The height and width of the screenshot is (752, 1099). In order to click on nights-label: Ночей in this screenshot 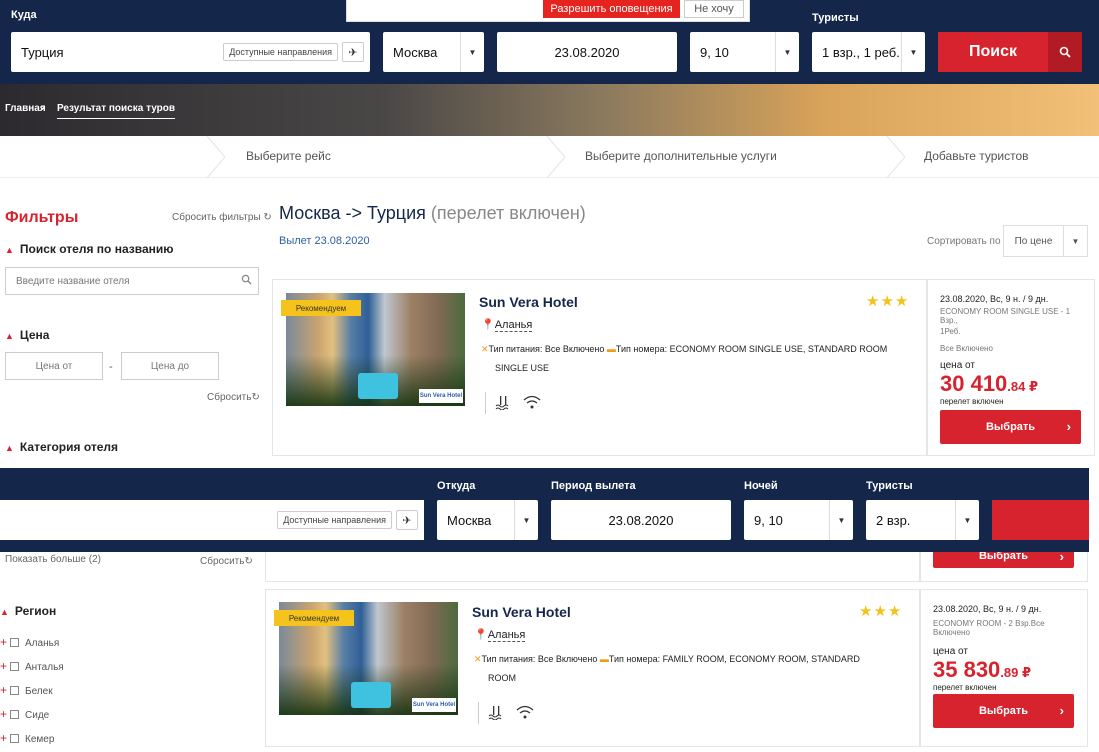, I will do `click(761, 486)`.